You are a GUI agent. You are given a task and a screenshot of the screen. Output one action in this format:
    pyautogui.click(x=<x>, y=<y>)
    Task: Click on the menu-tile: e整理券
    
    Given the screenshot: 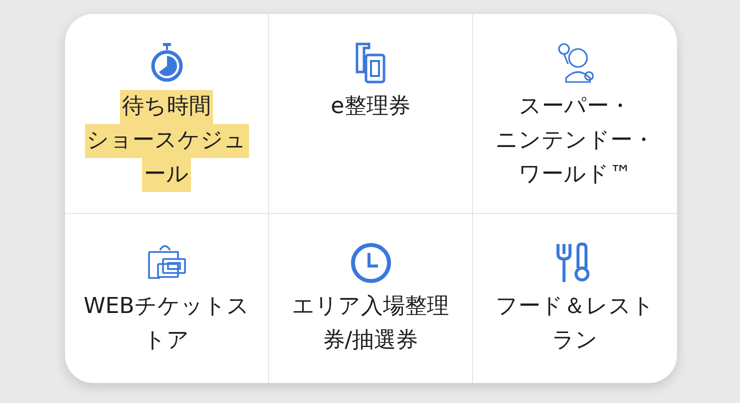 What is the action you would take?
    pyautogui.click(x=371, y=114)
    